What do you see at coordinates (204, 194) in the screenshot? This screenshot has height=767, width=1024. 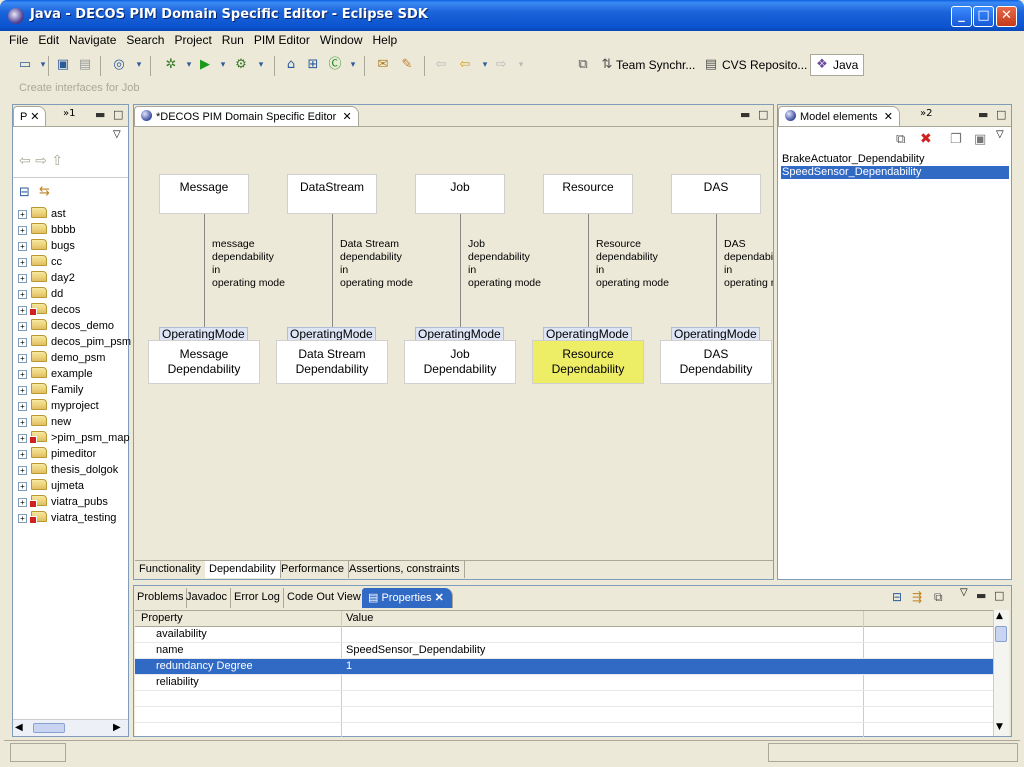 I see `entity-box: Message` at bounding box center [204, 194].